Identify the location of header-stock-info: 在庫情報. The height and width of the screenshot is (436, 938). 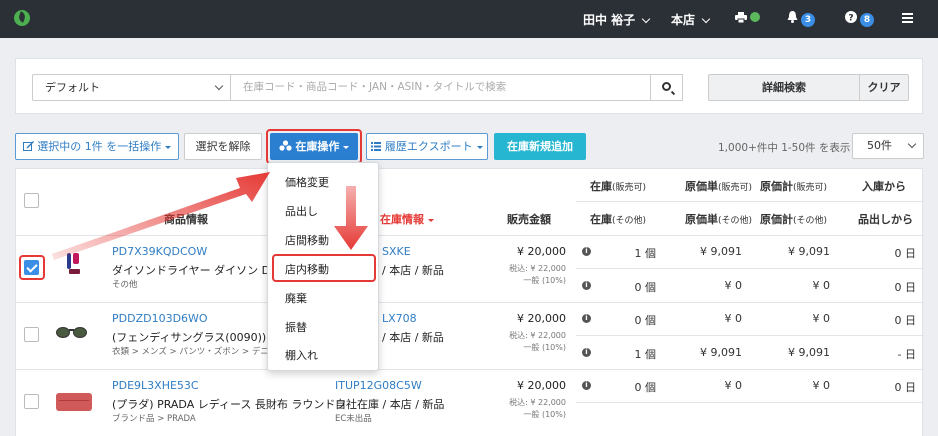
(407, 219).